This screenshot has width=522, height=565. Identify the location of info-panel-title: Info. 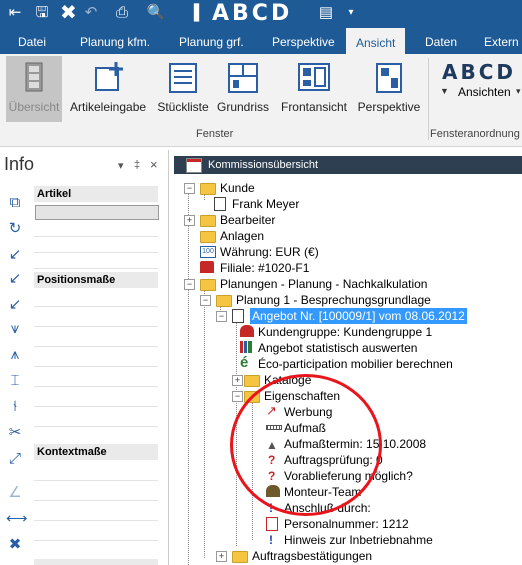
(19, 164).